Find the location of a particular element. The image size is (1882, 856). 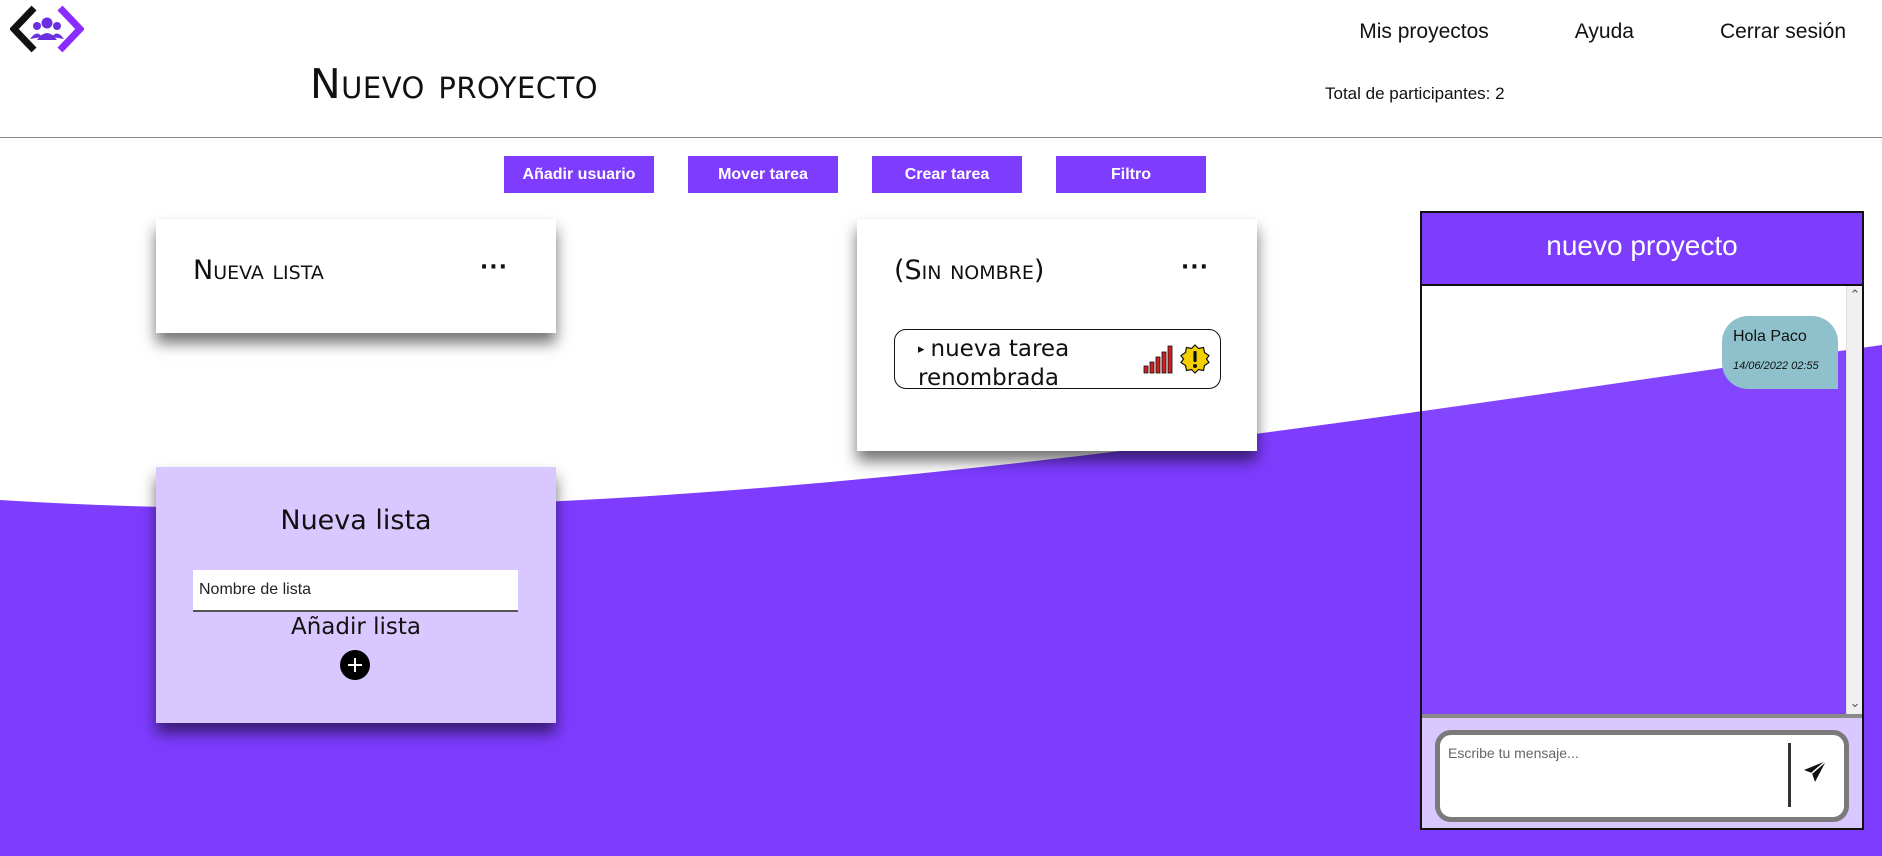

chat-message: Hola Paco 14/06/2022 02:55 is located at coordinates (1780, 352).